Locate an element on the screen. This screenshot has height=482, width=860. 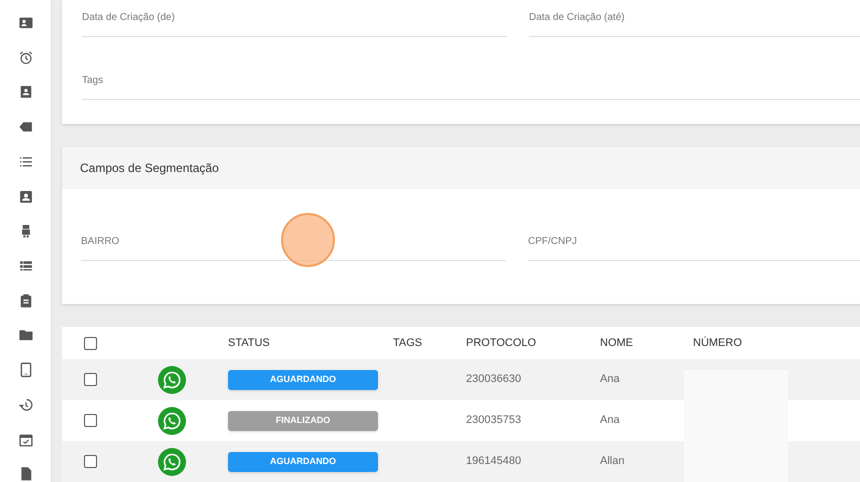
text-field: Tags is located at coordinates (471, 83).